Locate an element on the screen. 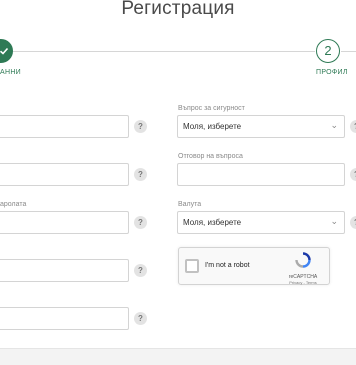 This screenshot has width=356, height=365. recaptcha-label: I'm not a robot is located at coordinates (227, 265).